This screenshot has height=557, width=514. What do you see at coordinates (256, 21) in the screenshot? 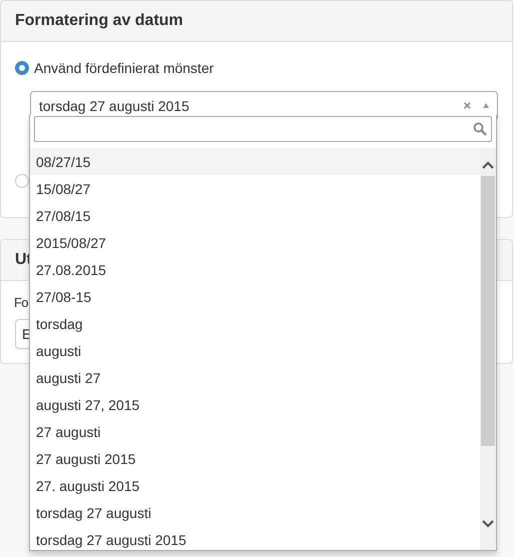
I see `panel-title: Formatering av datum` at bounding box center [256, 21].